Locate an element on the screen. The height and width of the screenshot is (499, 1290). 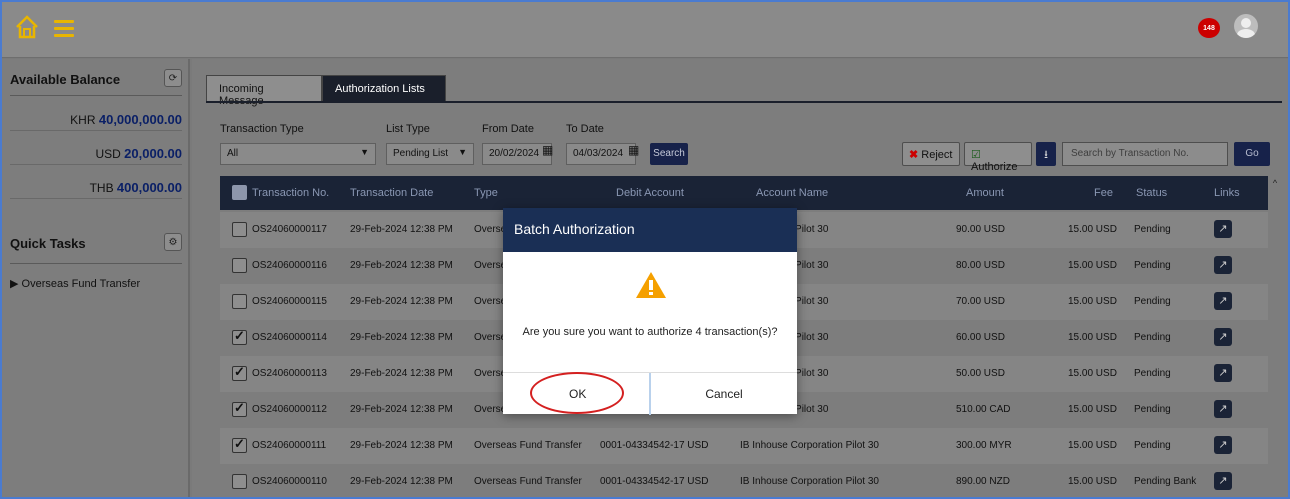
cell-status: Pending Bank is located at coordinates (1165, 481).